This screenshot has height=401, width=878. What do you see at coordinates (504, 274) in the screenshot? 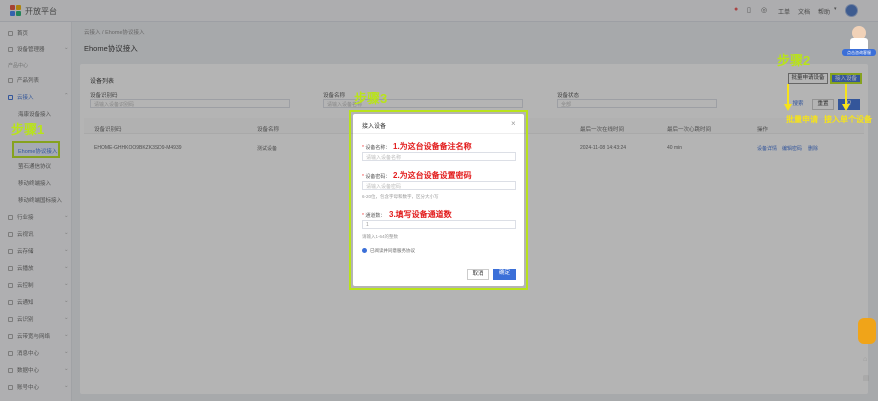
I see `confirm-button: 确定` at bounding box center [504, 274].